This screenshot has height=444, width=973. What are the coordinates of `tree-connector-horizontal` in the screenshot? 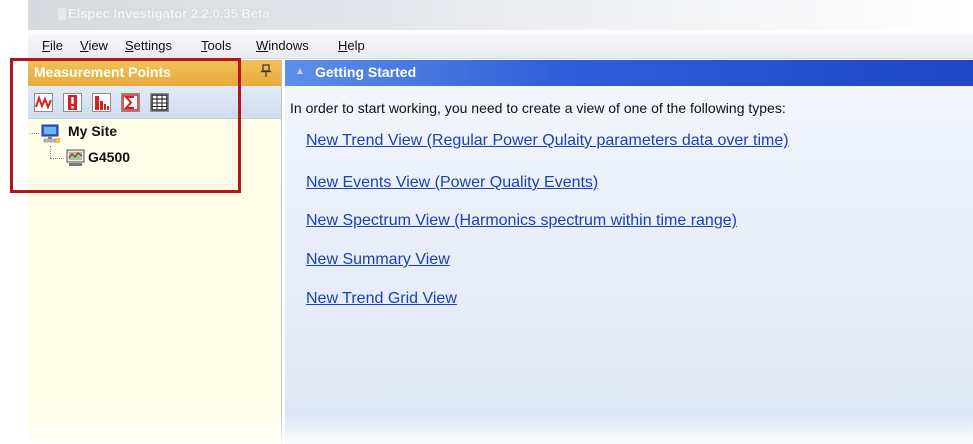 It's located at (57, 158).